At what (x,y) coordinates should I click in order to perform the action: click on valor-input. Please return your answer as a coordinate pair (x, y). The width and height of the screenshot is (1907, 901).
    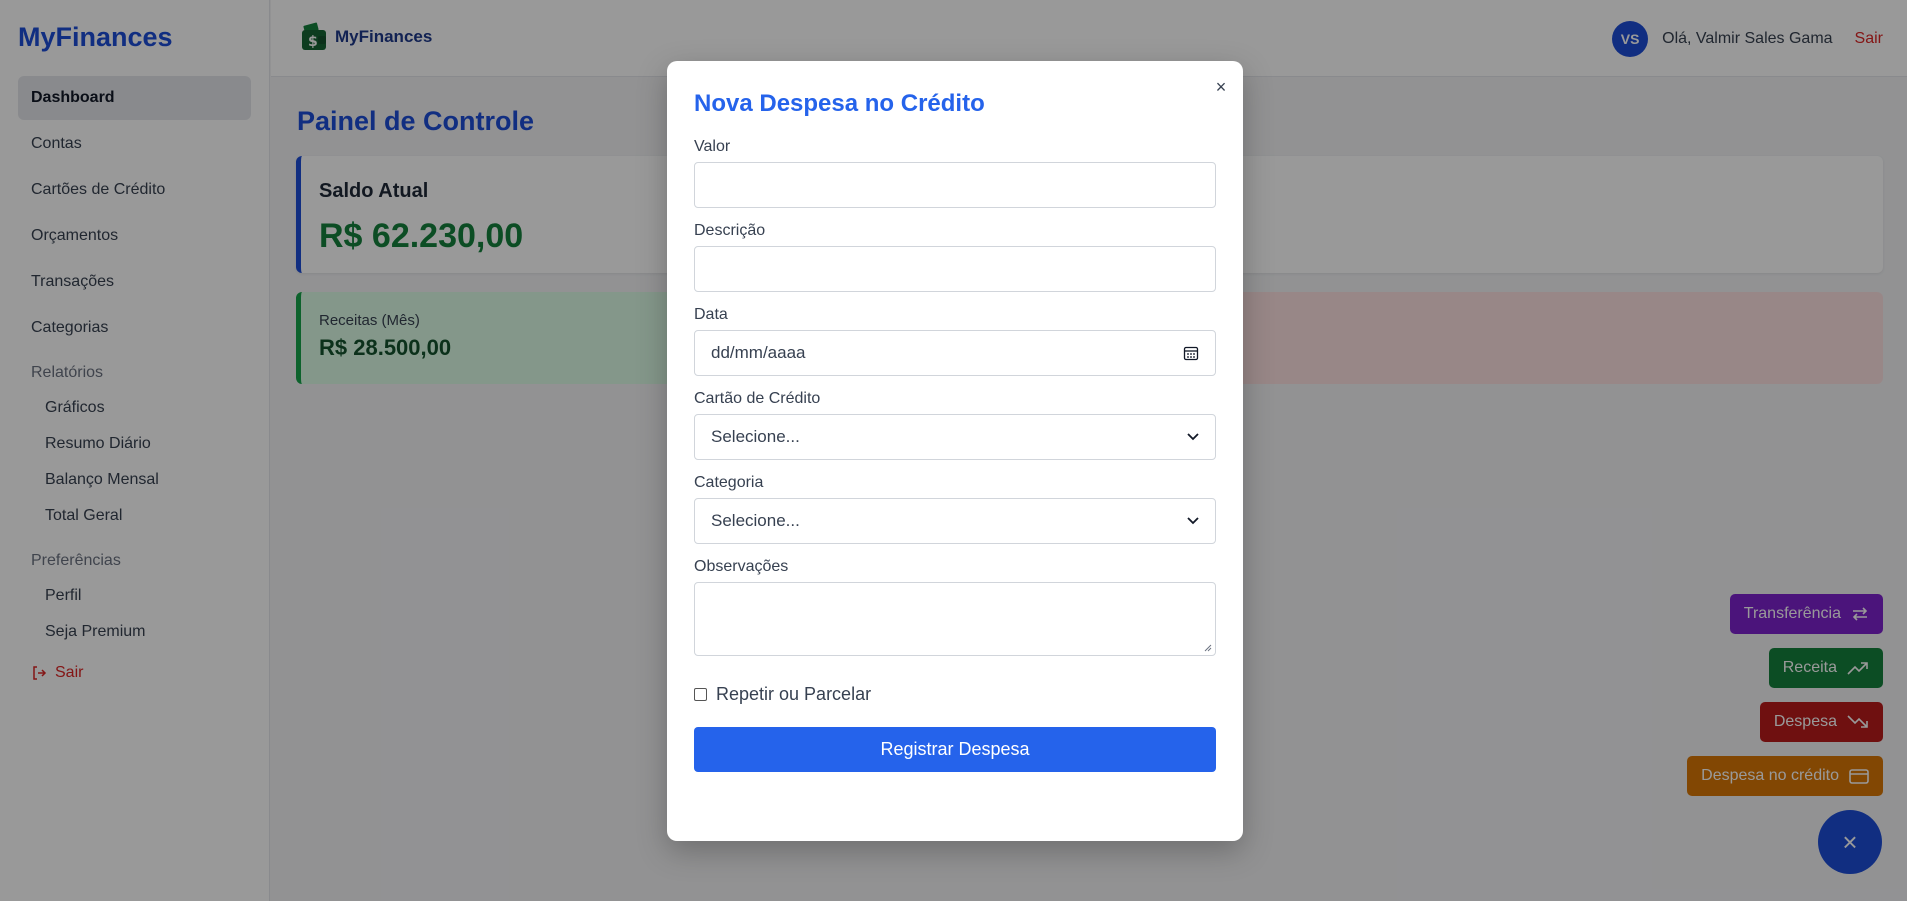
    Looking at the image, I should click on (955, 185).